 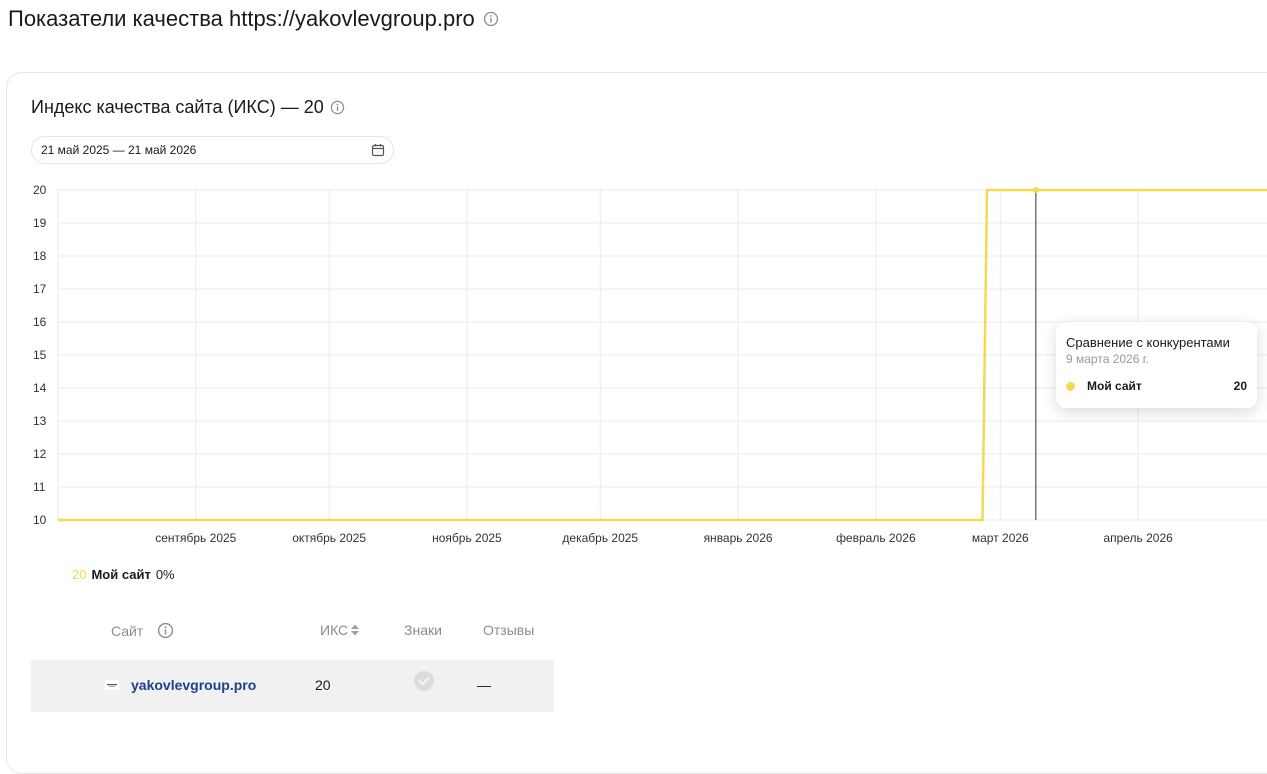 What do you see at coordinates (40, 256) in the screenshot?
I see `y-tick-label: 18` at bounding box center [40, 256].